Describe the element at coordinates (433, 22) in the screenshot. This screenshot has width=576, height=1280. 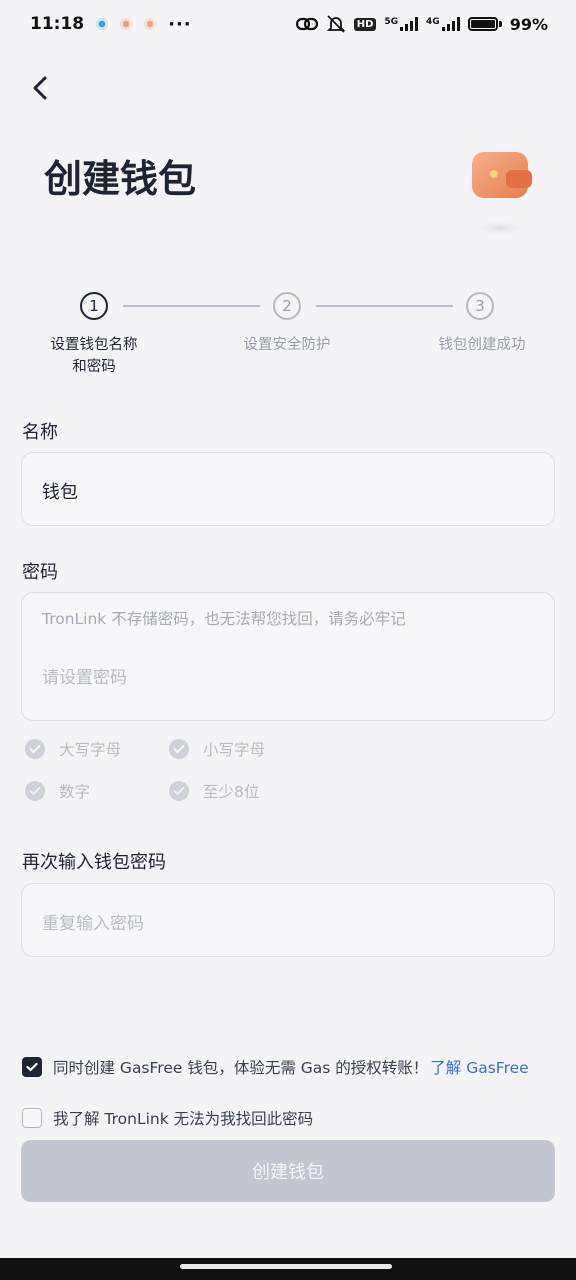
I see `network-4g-label: 4G` at that location.